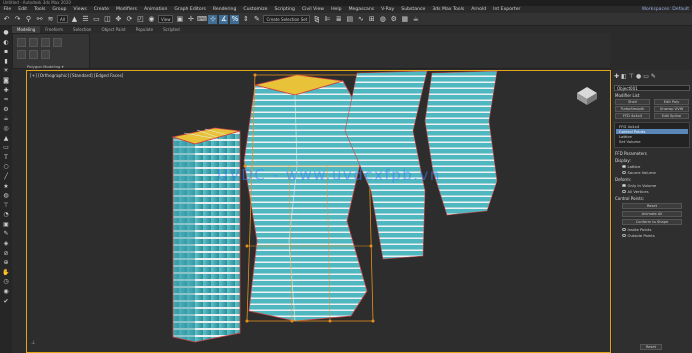 The image size is (692, 353). I want to click on tab-object-paint: Object Paint, so click(113, 29).